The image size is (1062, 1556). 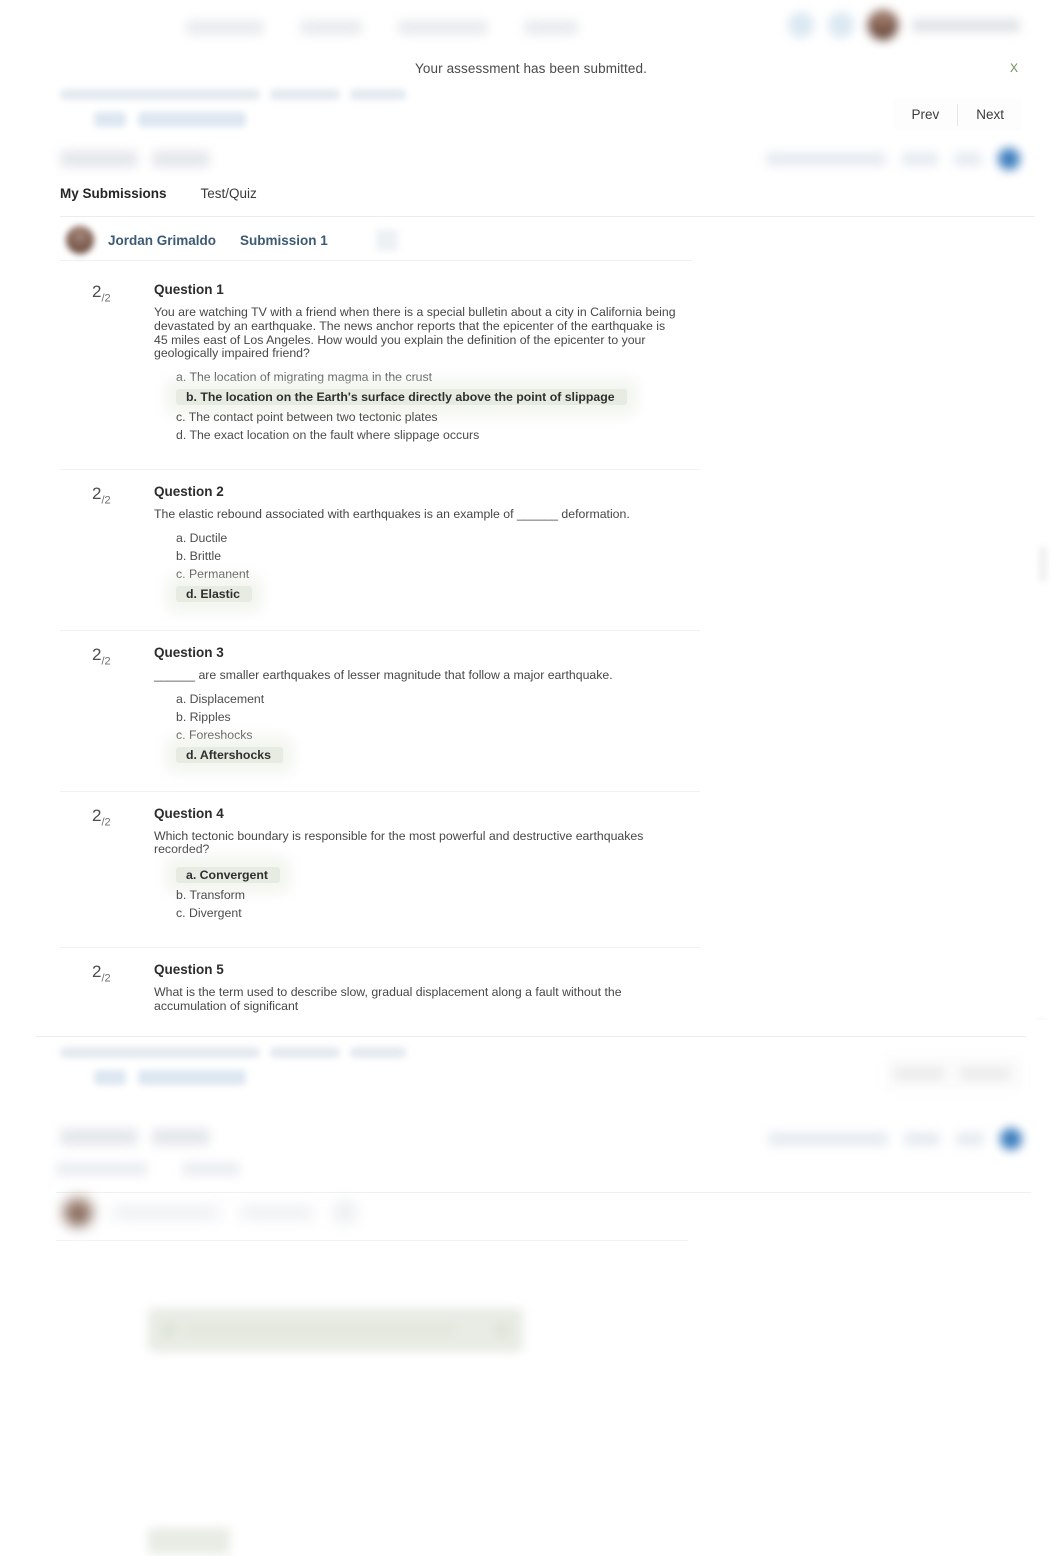 What do you see at coordinates (220, 698) in the screenshot?
I see `answer-option: a. Displacement` at bounding box center [220, 698].